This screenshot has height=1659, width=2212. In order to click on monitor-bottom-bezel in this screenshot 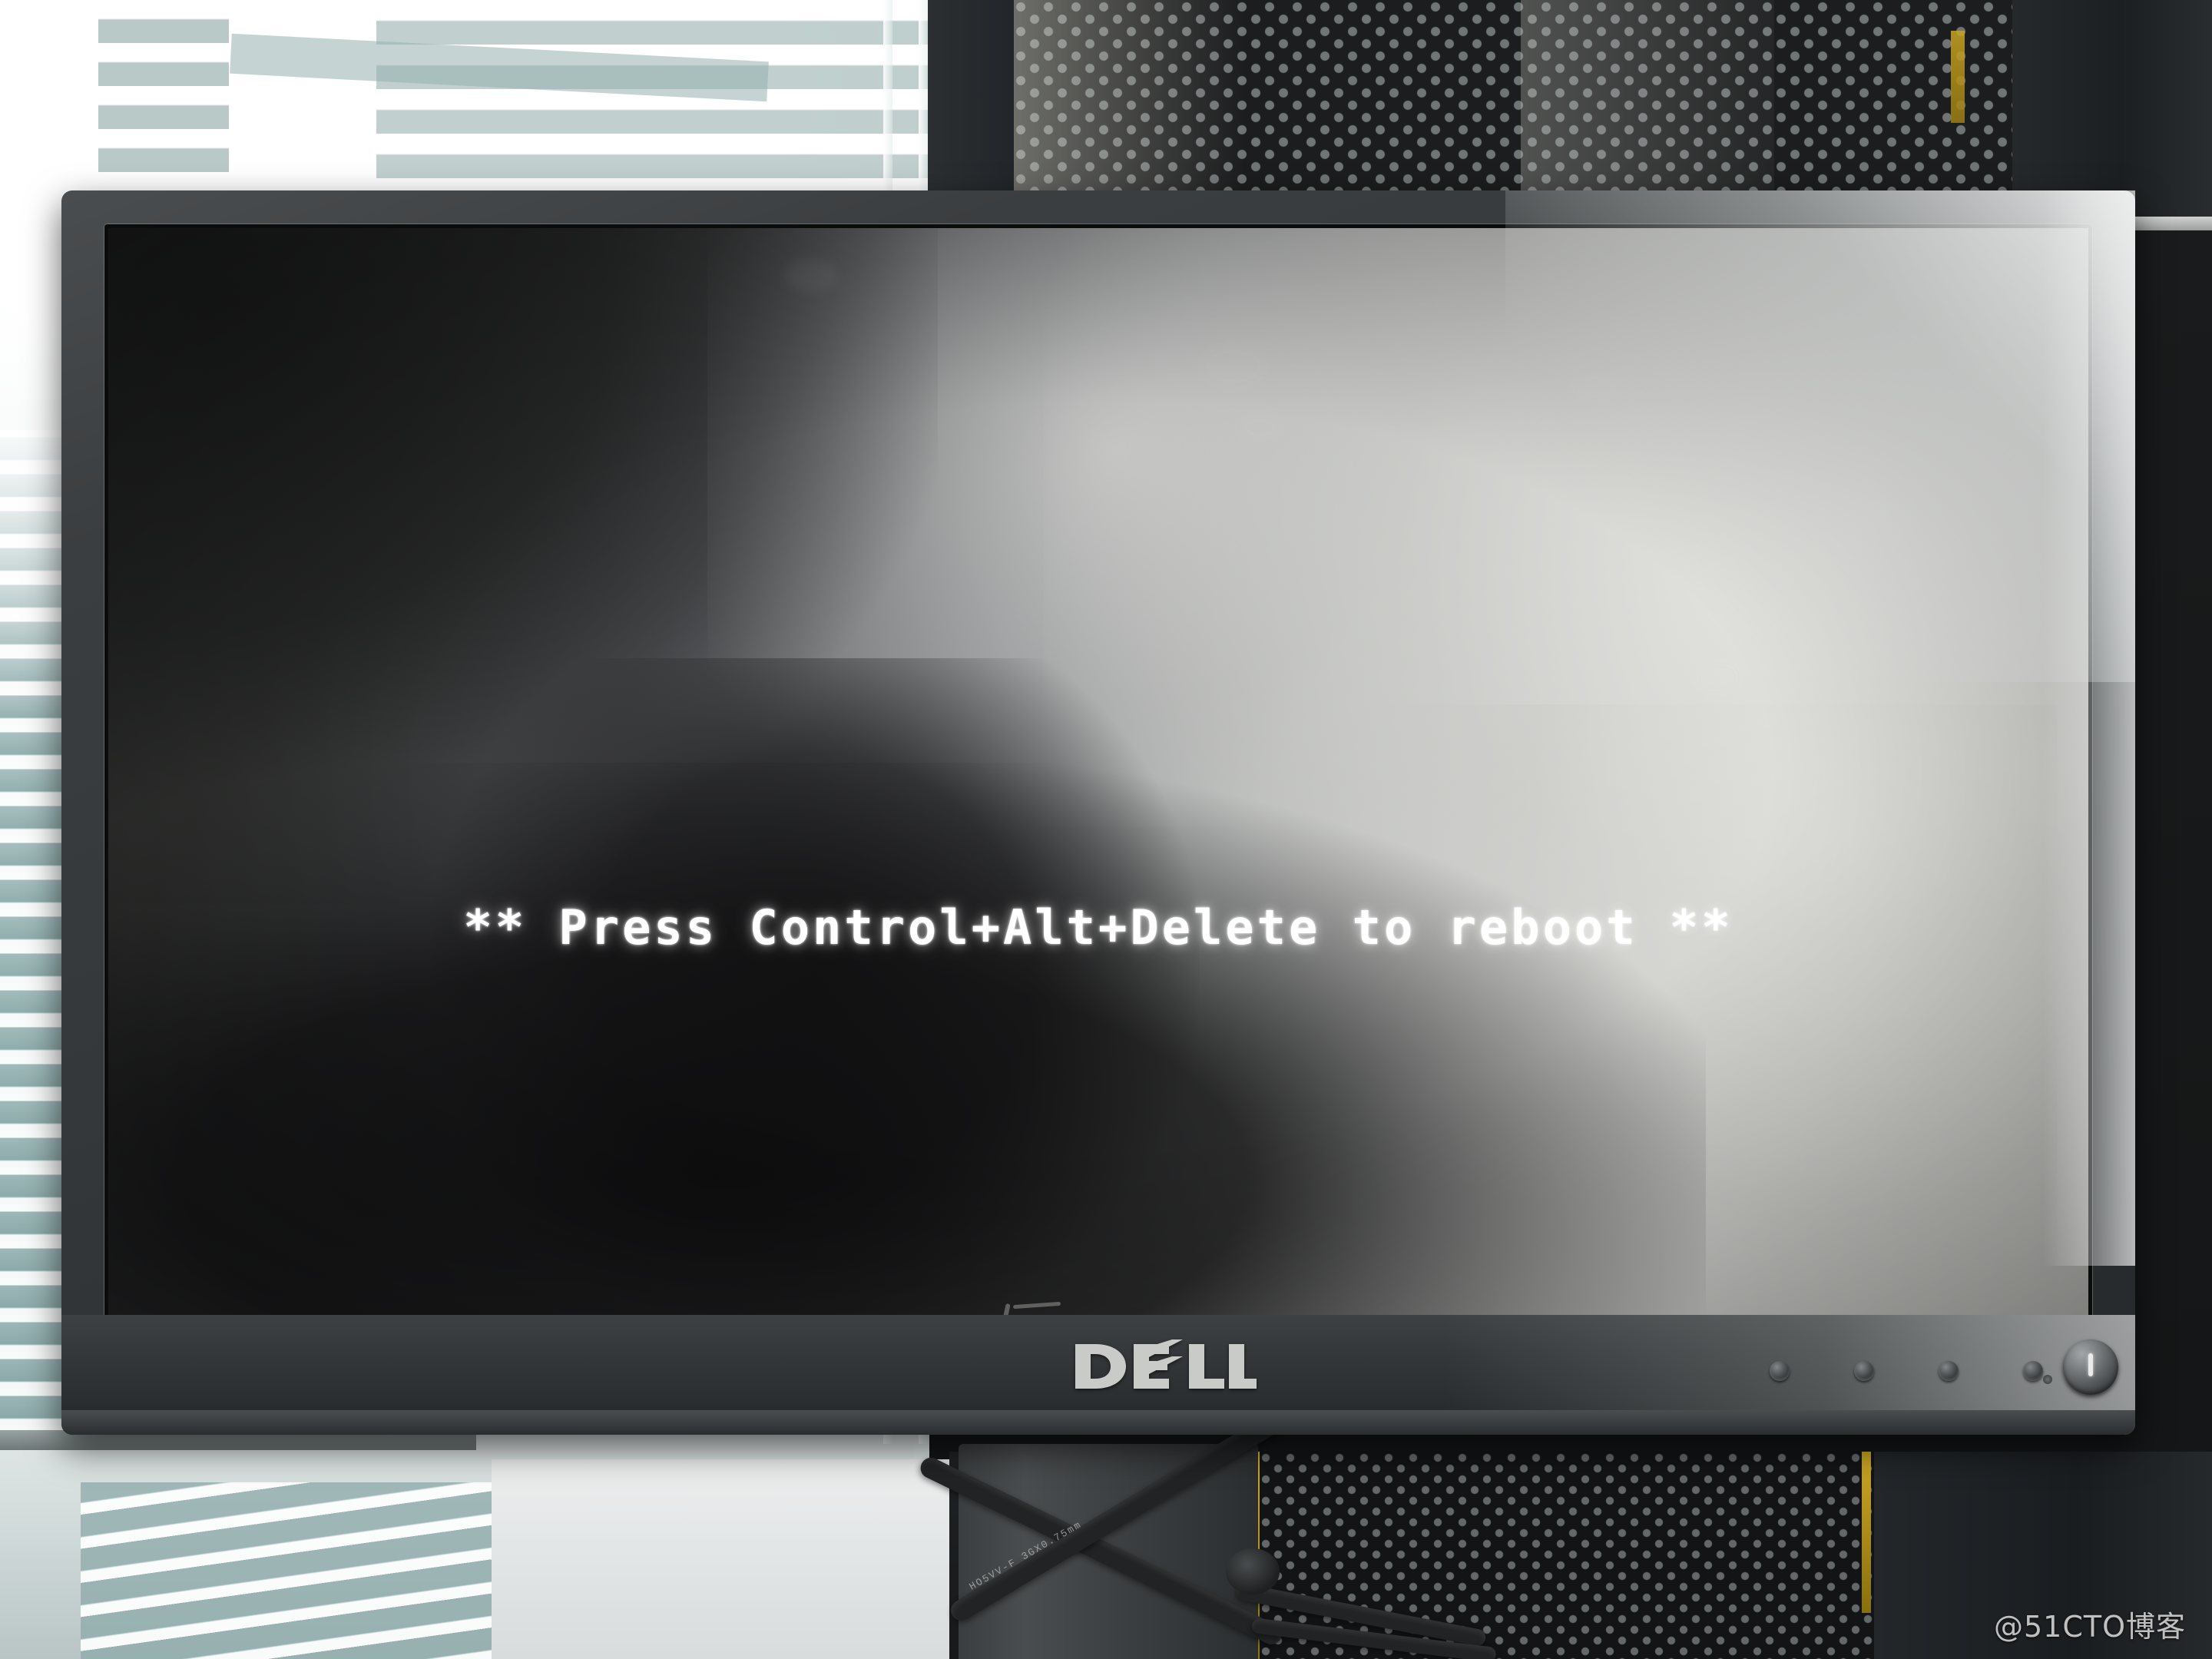, I will do `click(1098, 1375)`.